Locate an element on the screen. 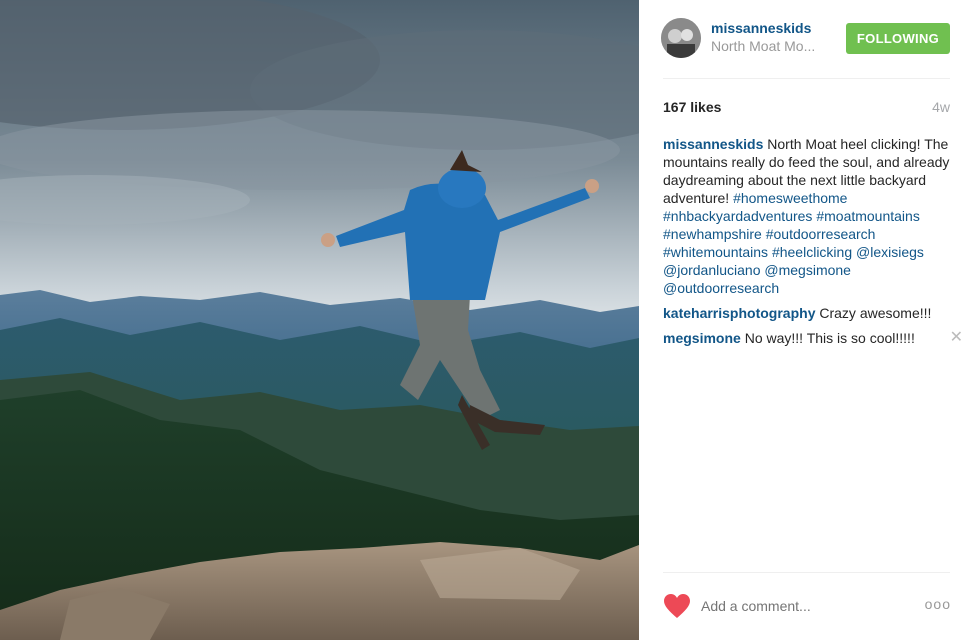  comment-author-link: megsimone is located at coordinates (702, 338).